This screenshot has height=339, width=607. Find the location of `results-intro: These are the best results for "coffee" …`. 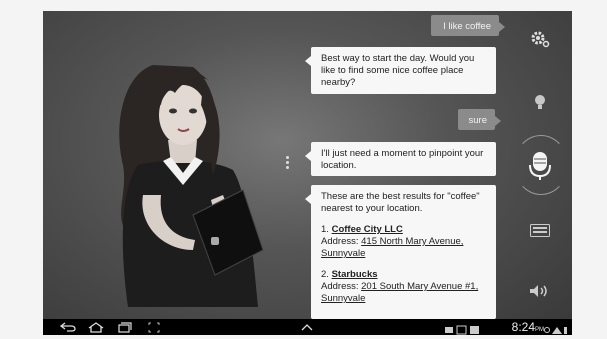

results-intro: These are the best results for "coffee" … is located at coordinates (400, 202).